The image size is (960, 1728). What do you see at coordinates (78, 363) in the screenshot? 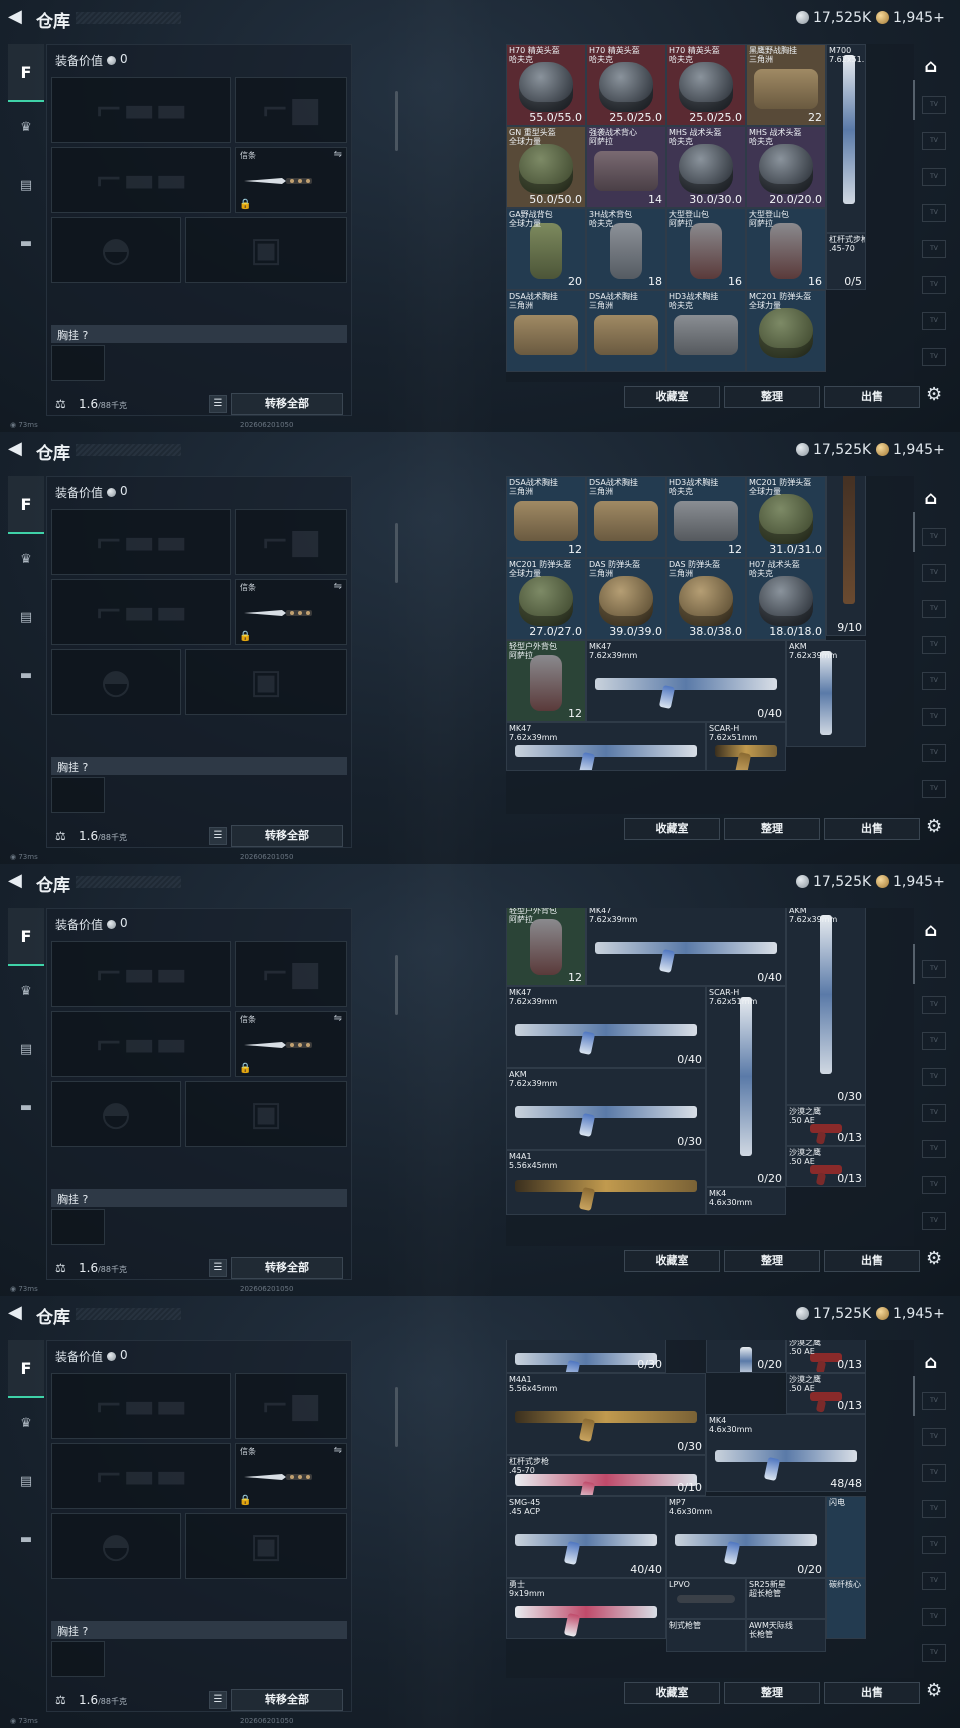
I see `vest-slot` at bounding box center [78, 363].